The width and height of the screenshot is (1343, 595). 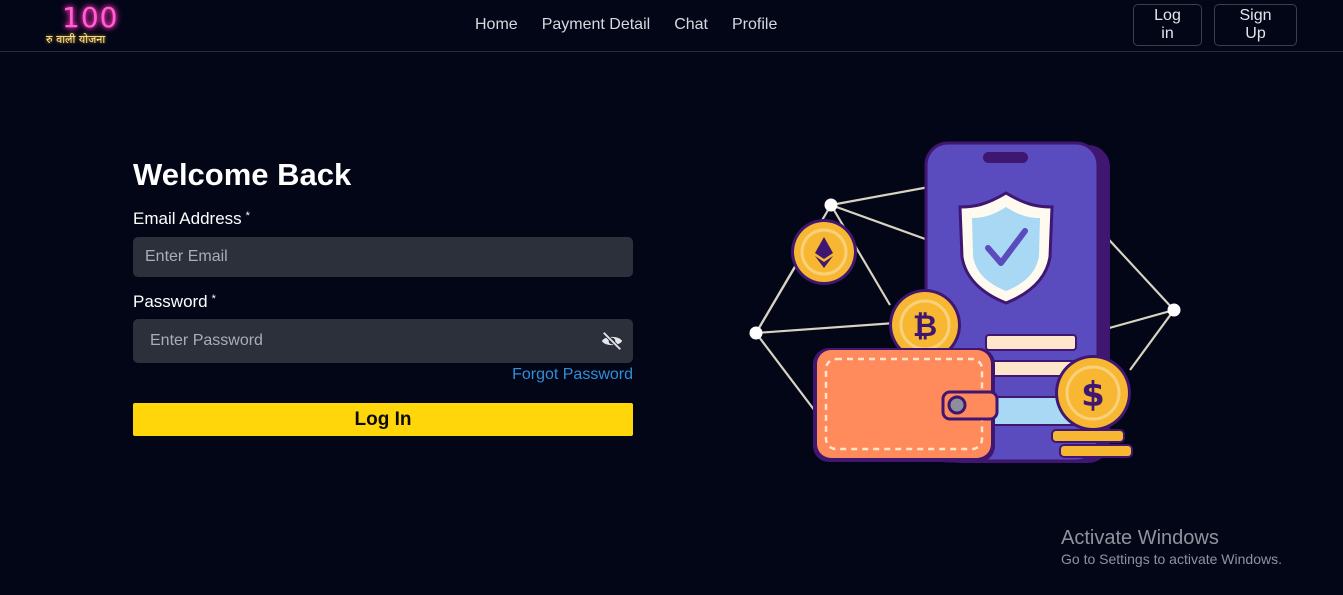 What do you see at coordinates (383, 341) in the screenshot?
I see `password-input` at bounding box center [383, 341].